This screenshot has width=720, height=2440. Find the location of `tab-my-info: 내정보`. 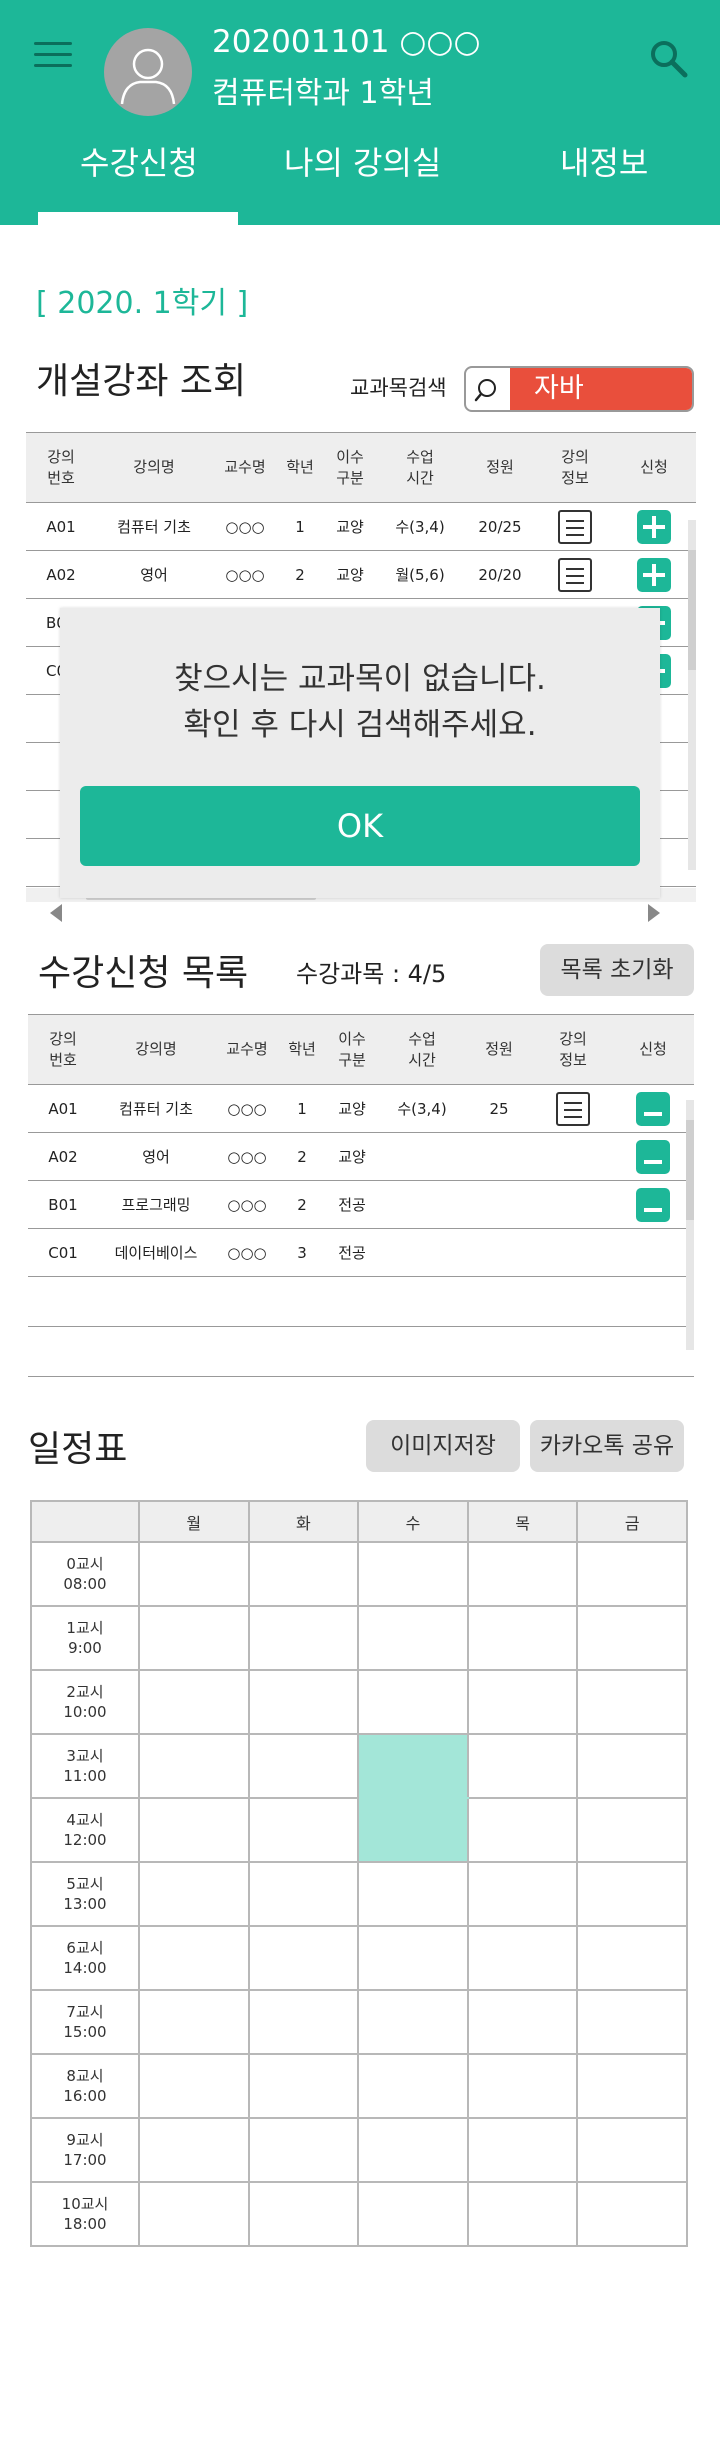

tab-my-info: 내정보 is located at coordinates (604, 161).